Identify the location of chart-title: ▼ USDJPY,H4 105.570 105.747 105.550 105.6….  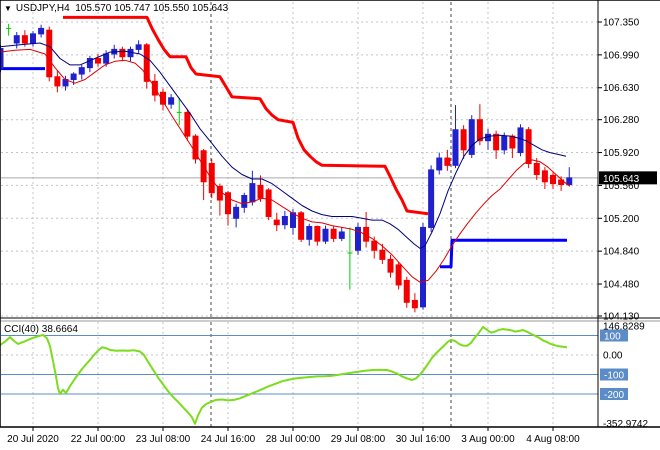
(116, 8).